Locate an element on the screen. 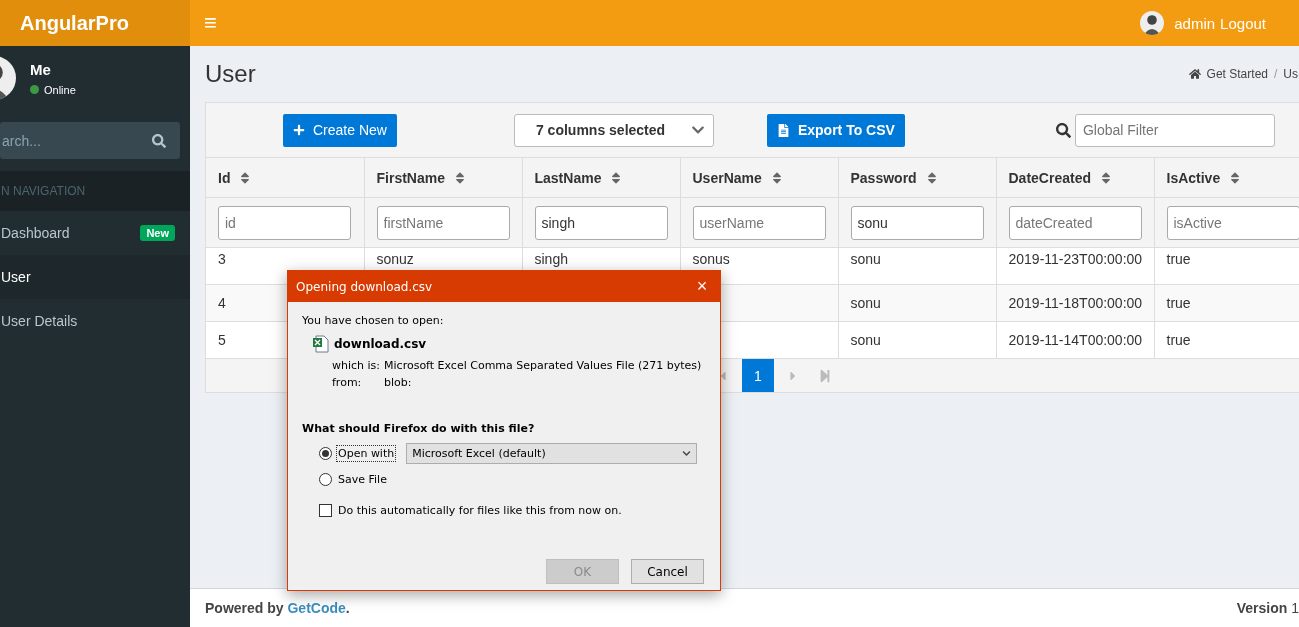 The image size is (1299, 627). option-label: Open with is located at coordinates (366, 453).